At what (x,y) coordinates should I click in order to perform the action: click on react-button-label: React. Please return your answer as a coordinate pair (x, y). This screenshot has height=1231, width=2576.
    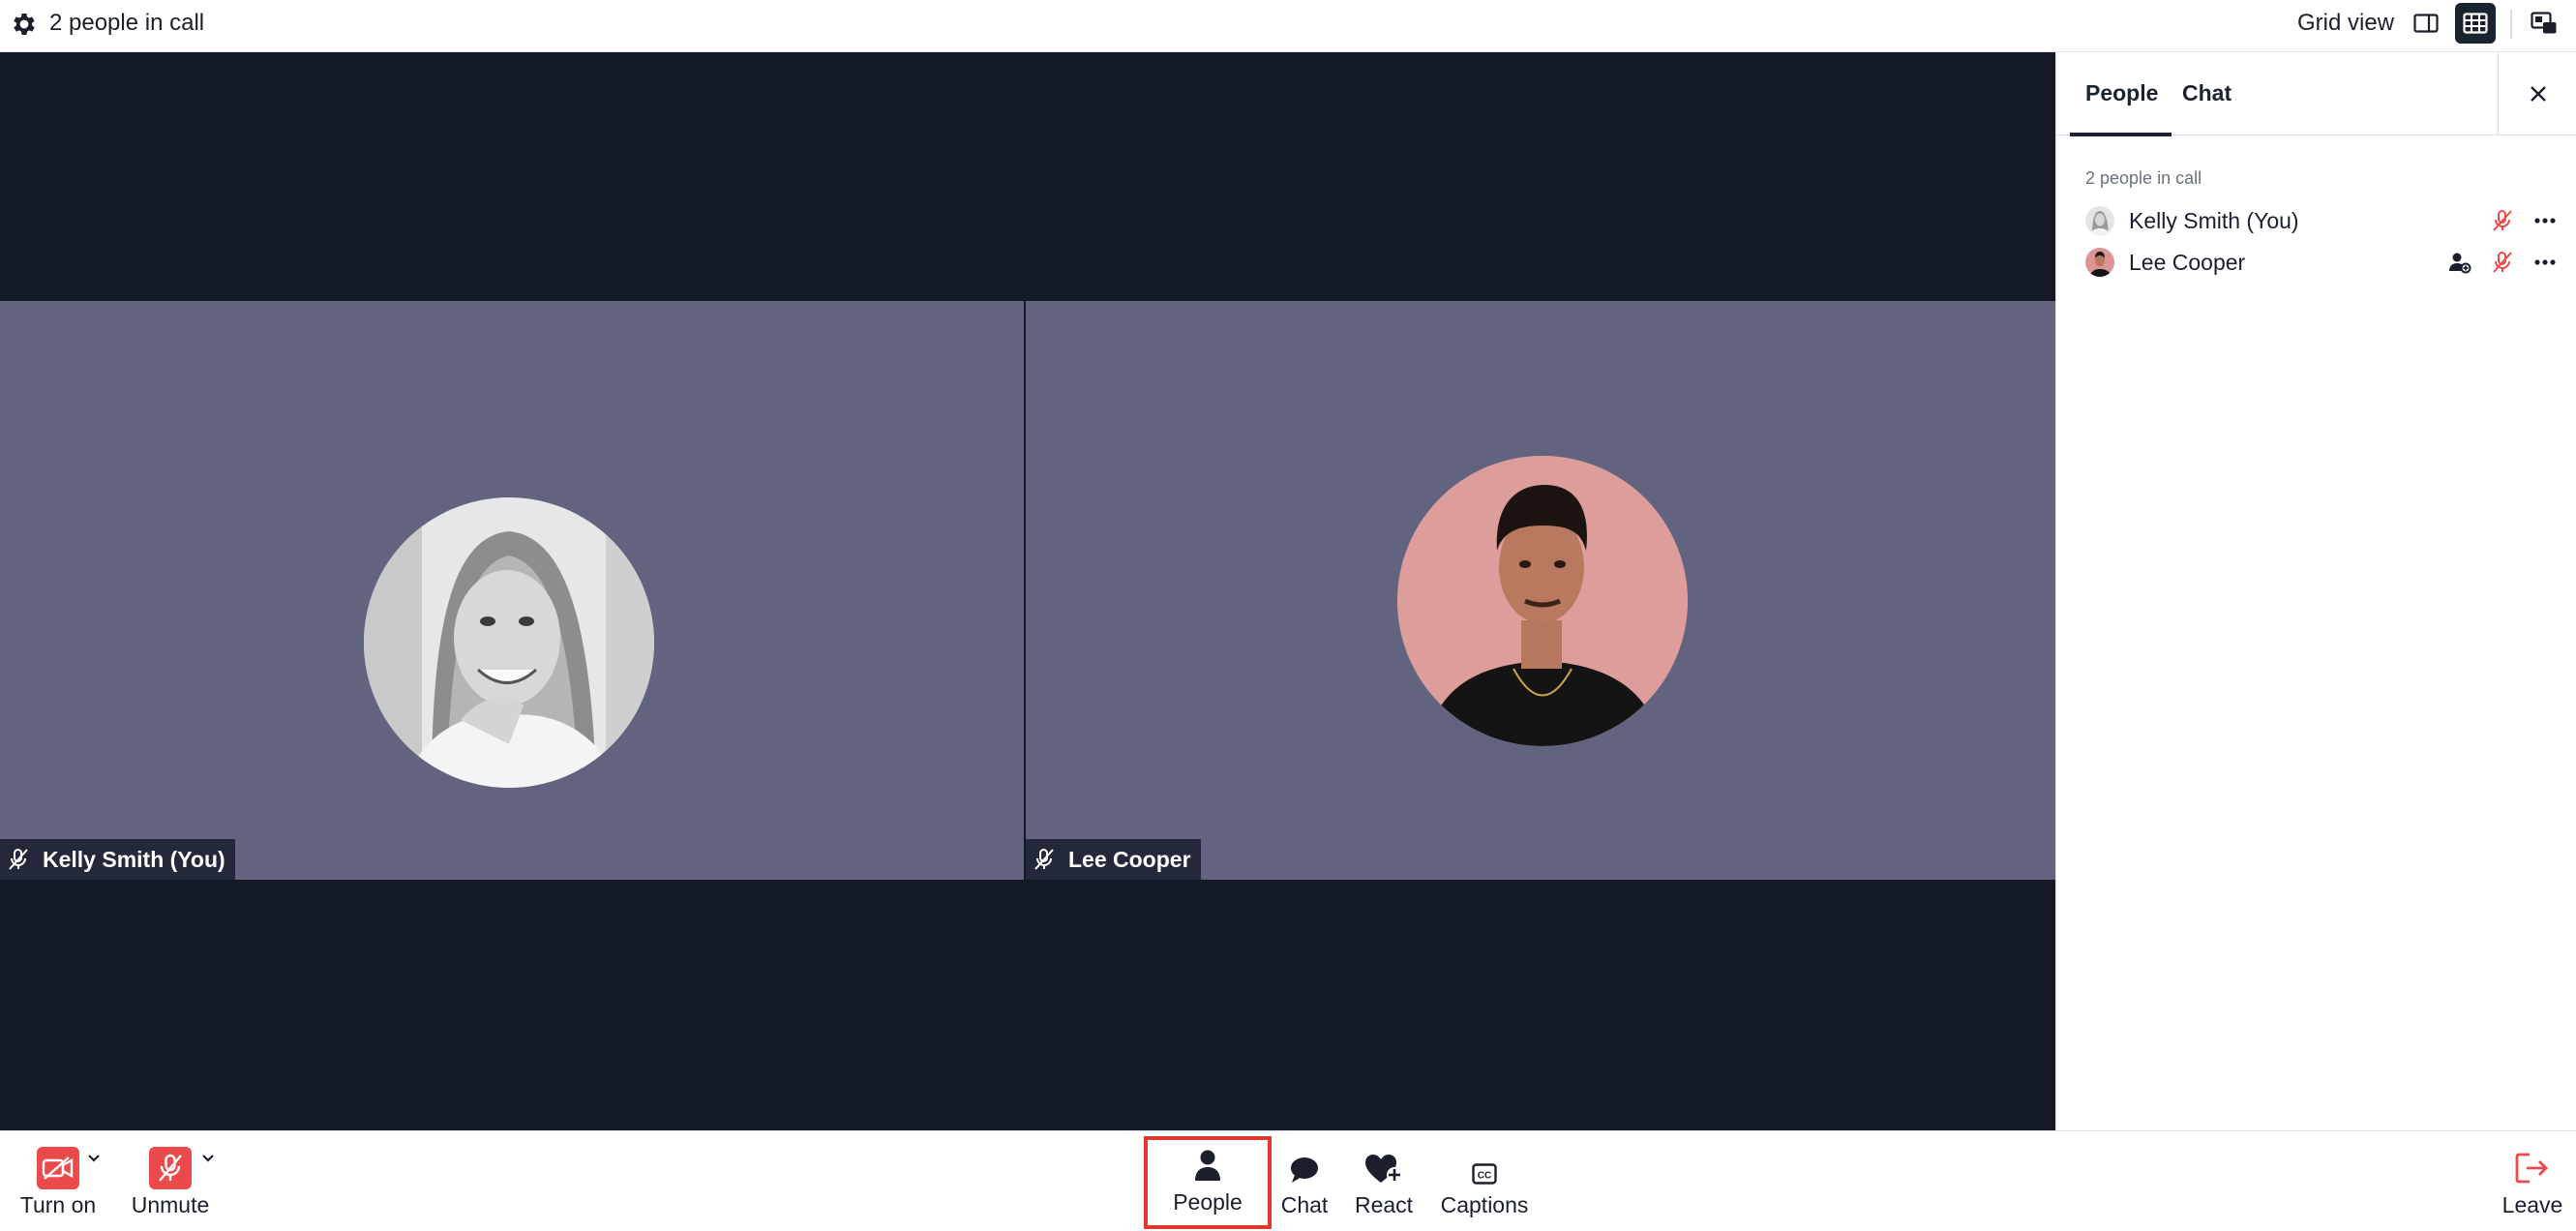
    Looking at the image, I should click on (1384, 1204).